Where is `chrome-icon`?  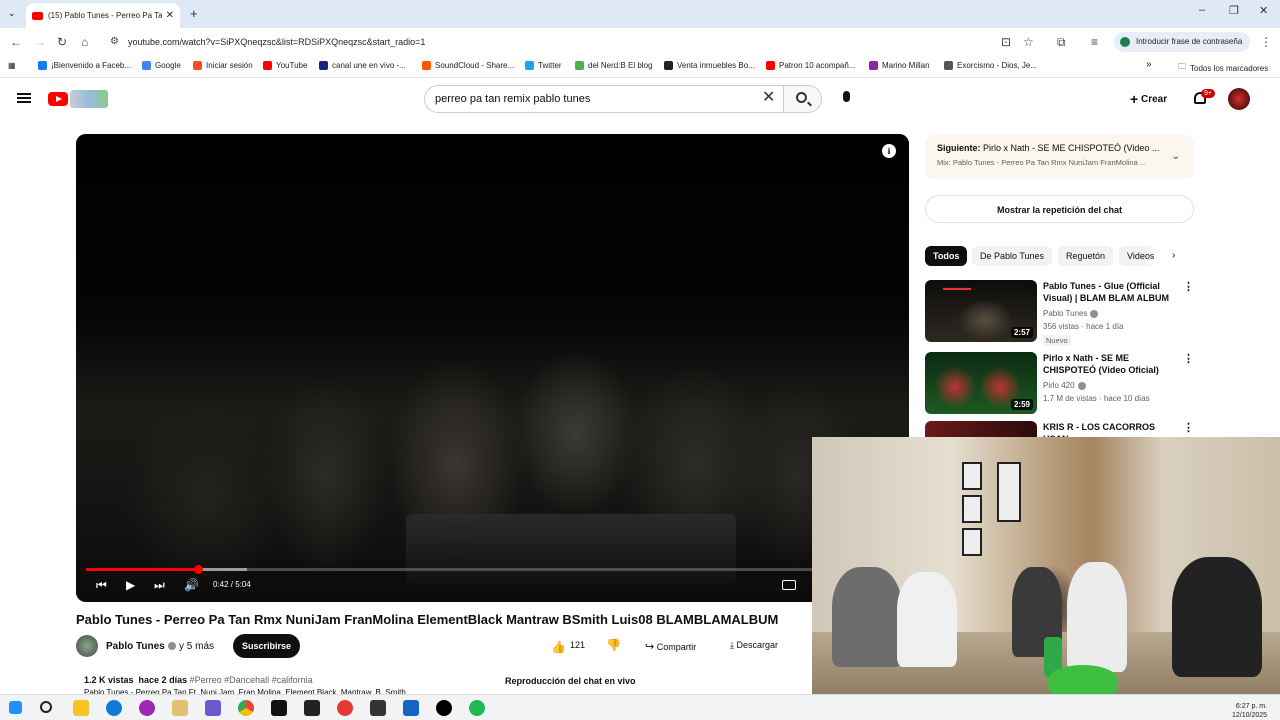 chrome-icon is located at coordinates (246, 708).